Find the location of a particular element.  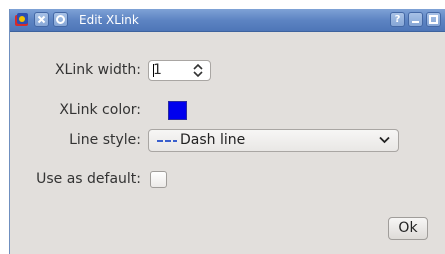

ok-button: Ok is located at coordinates (408, 228).